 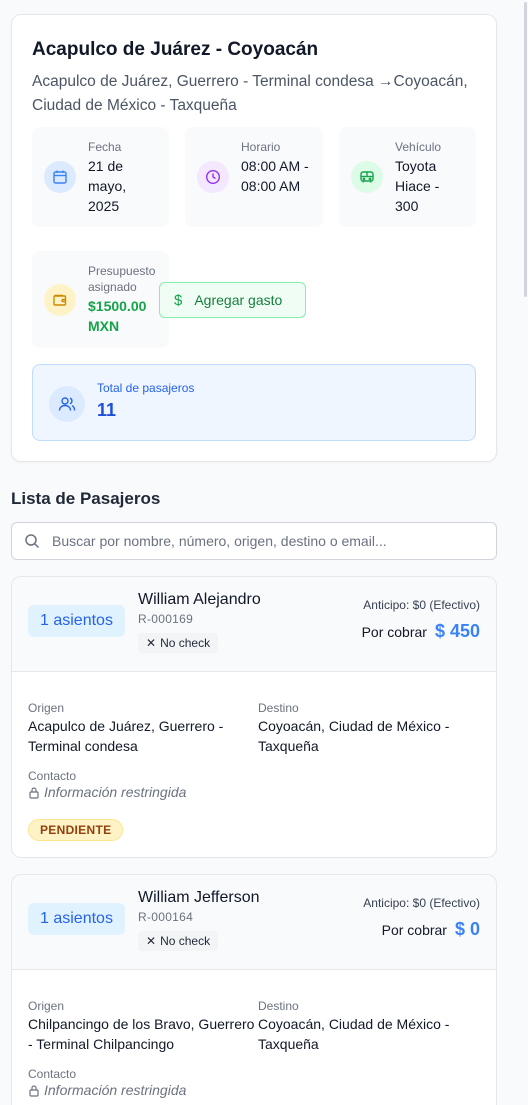 What do you see at coordinates (107, 410) in the screenshot?
I see `passengers-count: 11` at bounding box center [107, 410].